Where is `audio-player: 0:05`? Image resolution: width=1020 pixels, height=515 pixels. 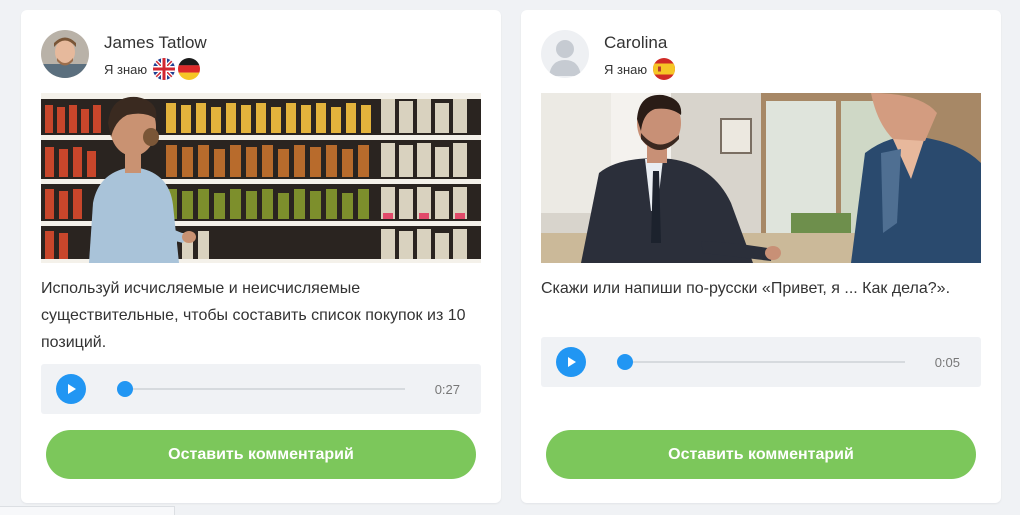
audio-player: 0:05 is located at coordinates (761, 362).